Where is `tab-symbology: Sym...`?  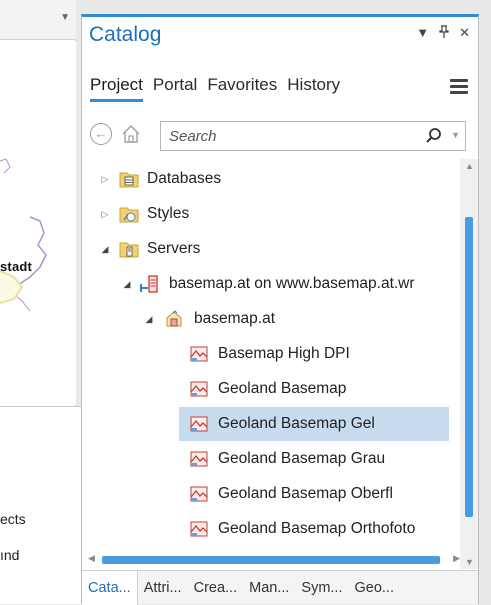 tab-symbology: Sym... is located at coordinates (321, 588).